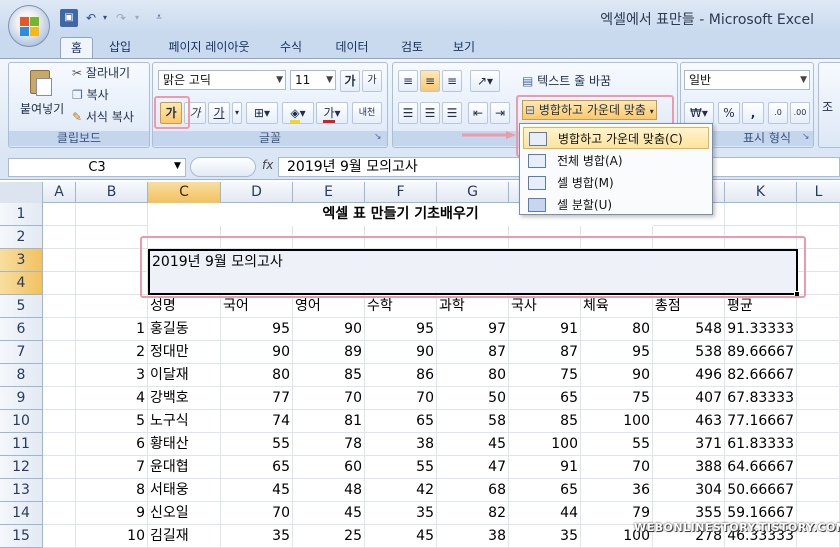  What do you see at coordinates (566, 81) in the screenshot?
I see `wrap-text-button: ▤ 텍스트 줄 바꿈` at bounding box center [566, 81].